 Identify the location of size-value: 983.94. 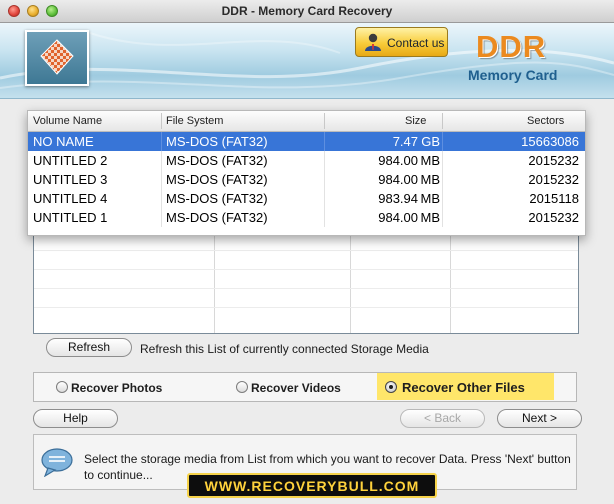
(398, 198).